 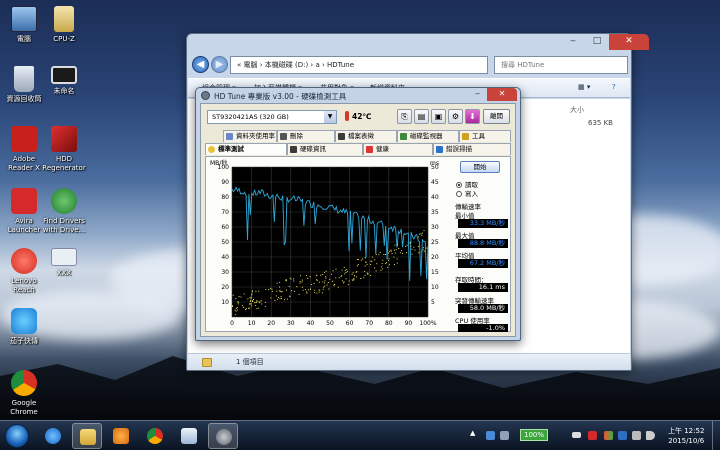 I want to click on save-icon: ▣, so click(x=438, y=116).